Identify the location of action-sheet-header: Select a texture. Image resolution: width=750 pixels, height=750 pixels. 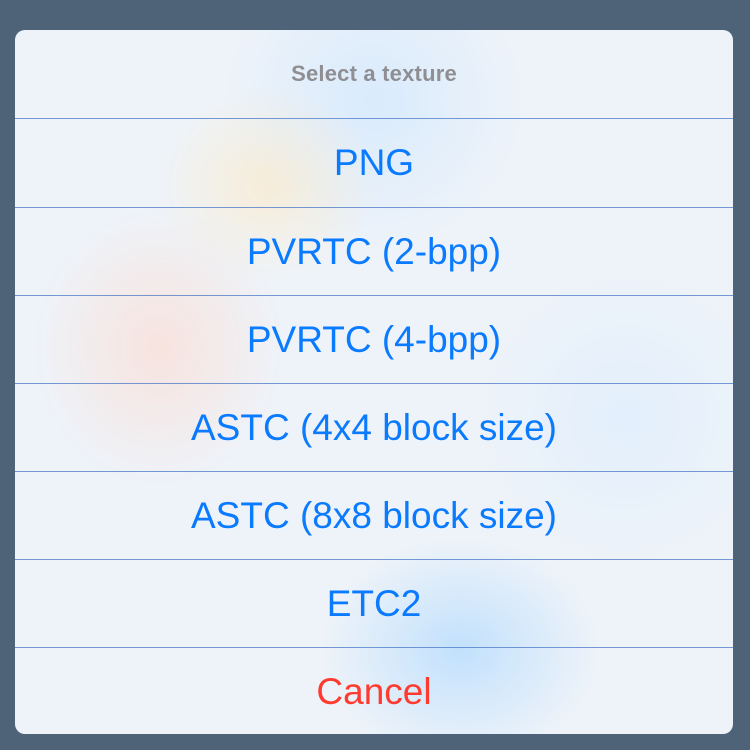
(374, 74).